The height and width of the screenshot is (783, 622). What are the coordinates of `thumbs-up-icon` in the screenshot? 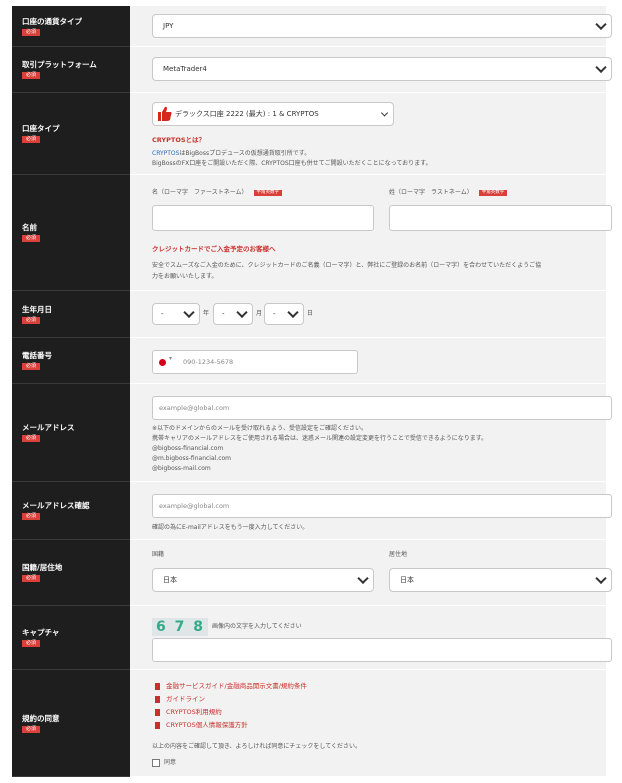 It's located at (165, 115).